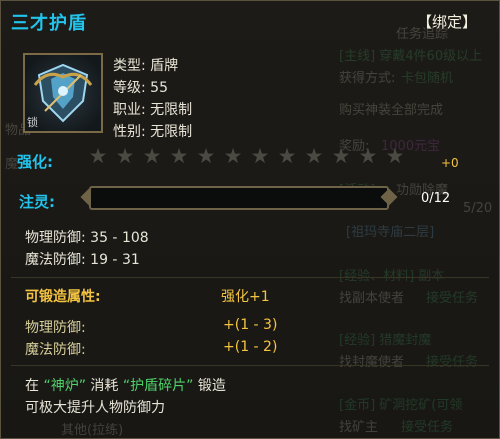 The height and width of the screenshot is (439, 500). I want to click on info-gender: 性别: 无限制, so click(152, 131).